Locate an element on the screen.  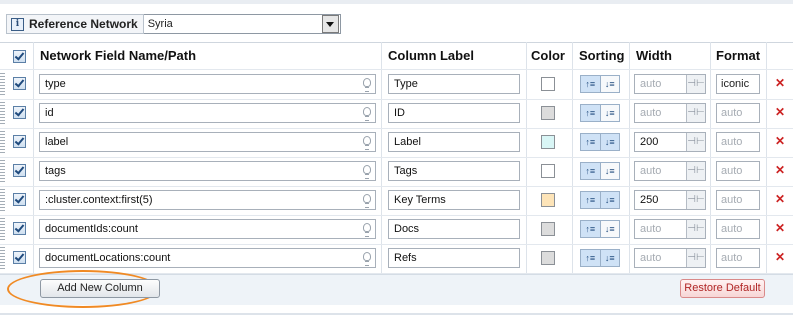
format-input: iconic is located at coordinates (738, 84).